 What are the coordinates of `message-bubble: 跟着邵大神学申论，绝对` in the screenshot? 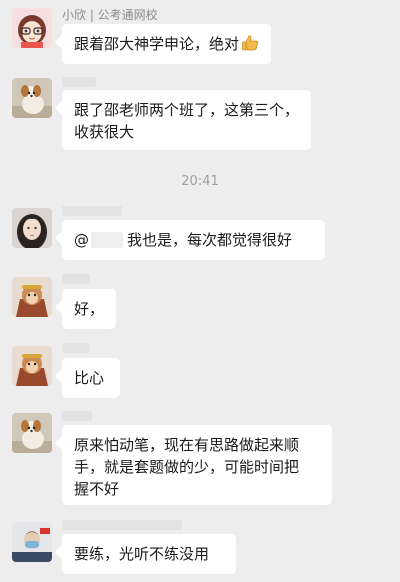 It's located at (167, 44).